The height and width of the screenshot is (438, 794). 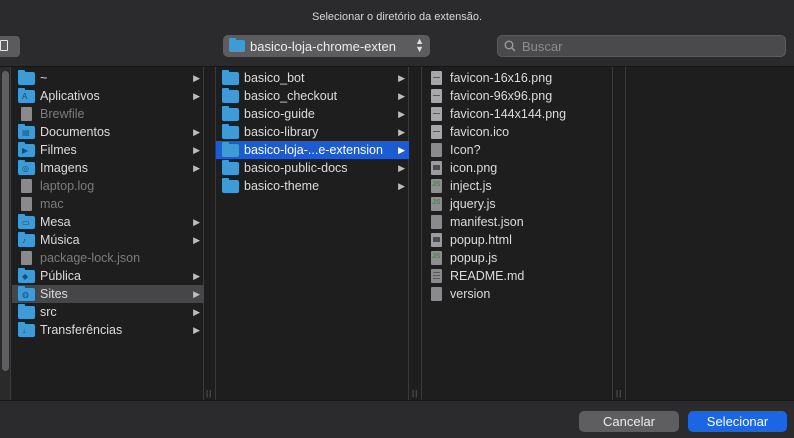 I want to click on list-item: basico-public-docs ▶, so click(x=312, y=168).